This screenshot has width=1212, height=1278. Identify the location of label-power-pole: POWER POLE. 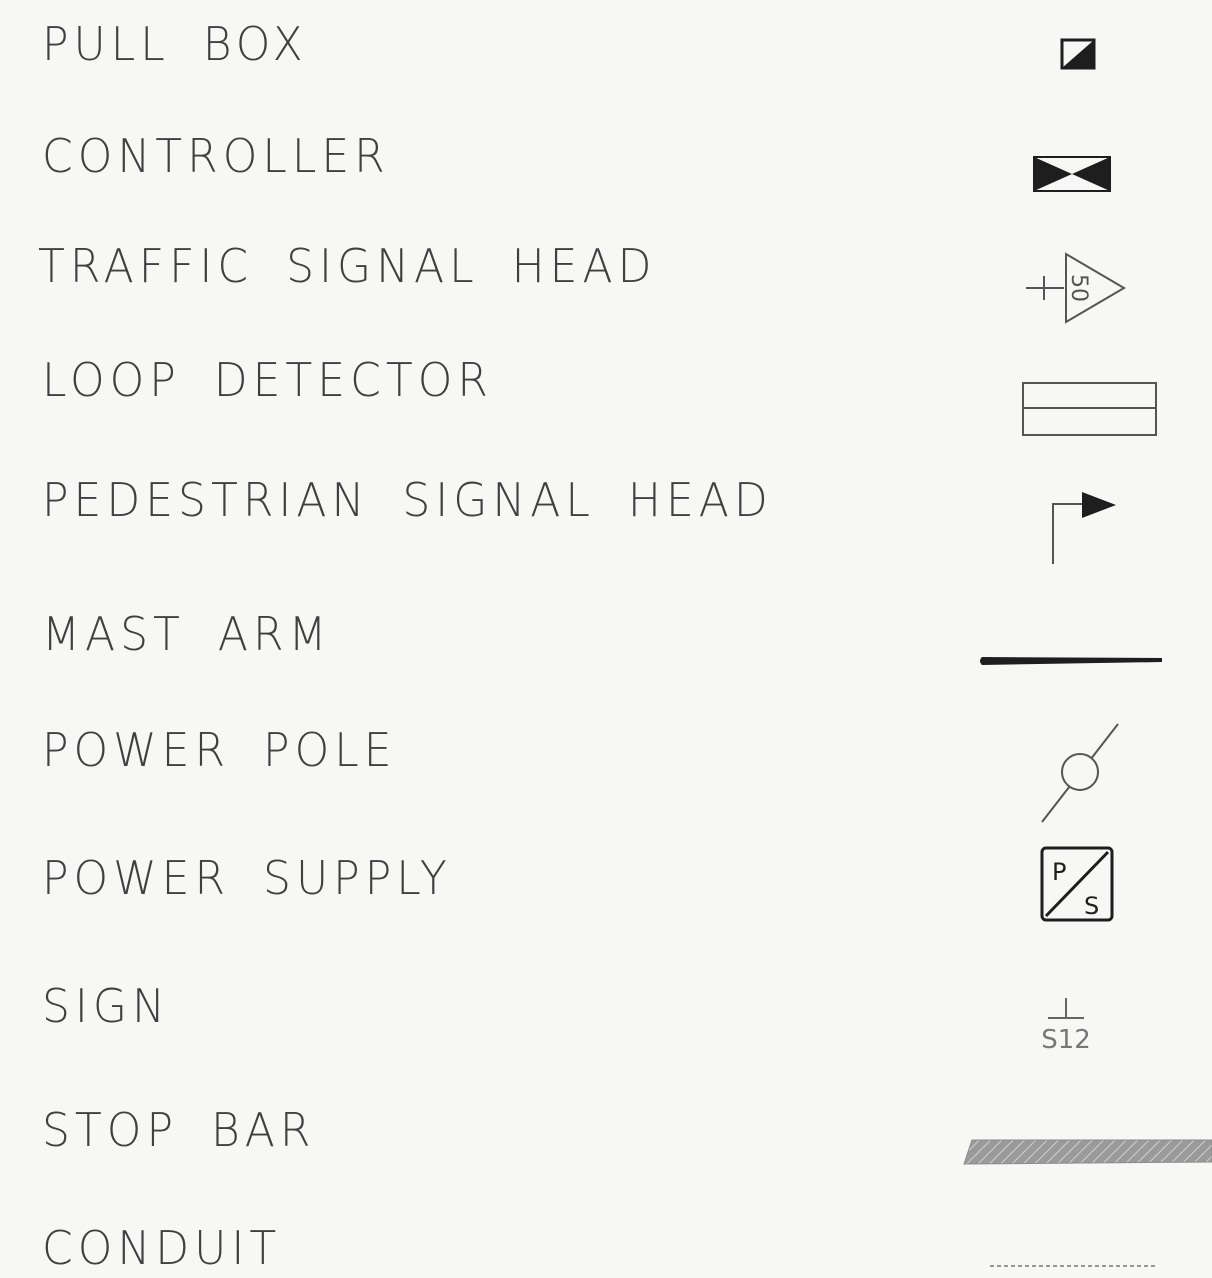
(219, 750).